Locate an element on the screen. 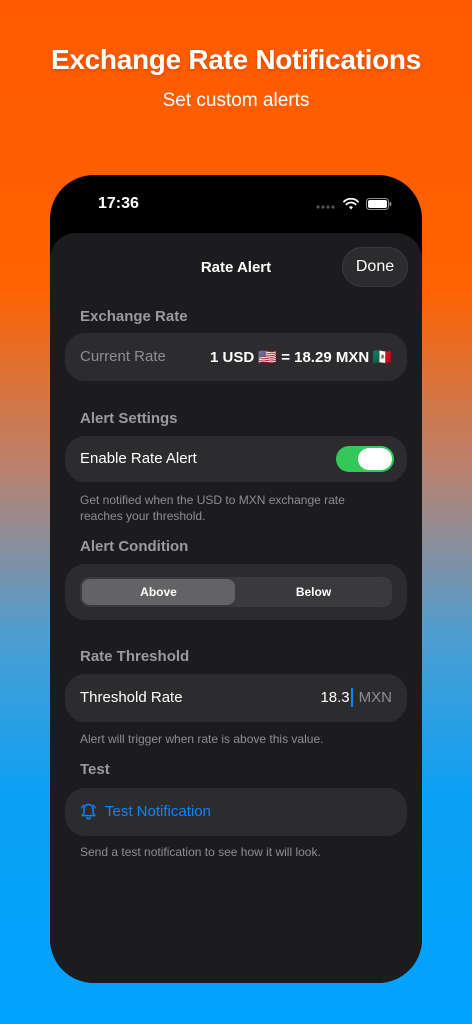 Image resolution: width=472 pixels, height=1024 pixels. text-cursor is located at coordinates (351, 697).